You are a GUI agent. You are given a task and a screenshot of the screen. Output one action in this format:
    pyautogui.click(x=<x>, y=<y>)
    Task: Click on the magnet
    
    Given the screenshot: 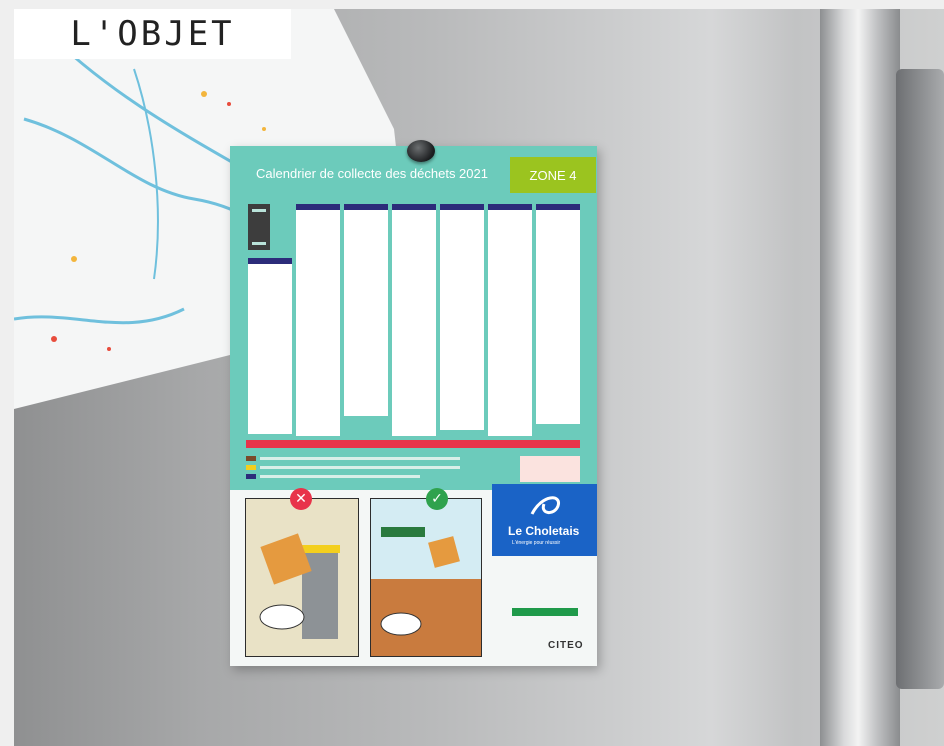 What is the action you would take?
    pyautogui.click(x=421, y=151)
    